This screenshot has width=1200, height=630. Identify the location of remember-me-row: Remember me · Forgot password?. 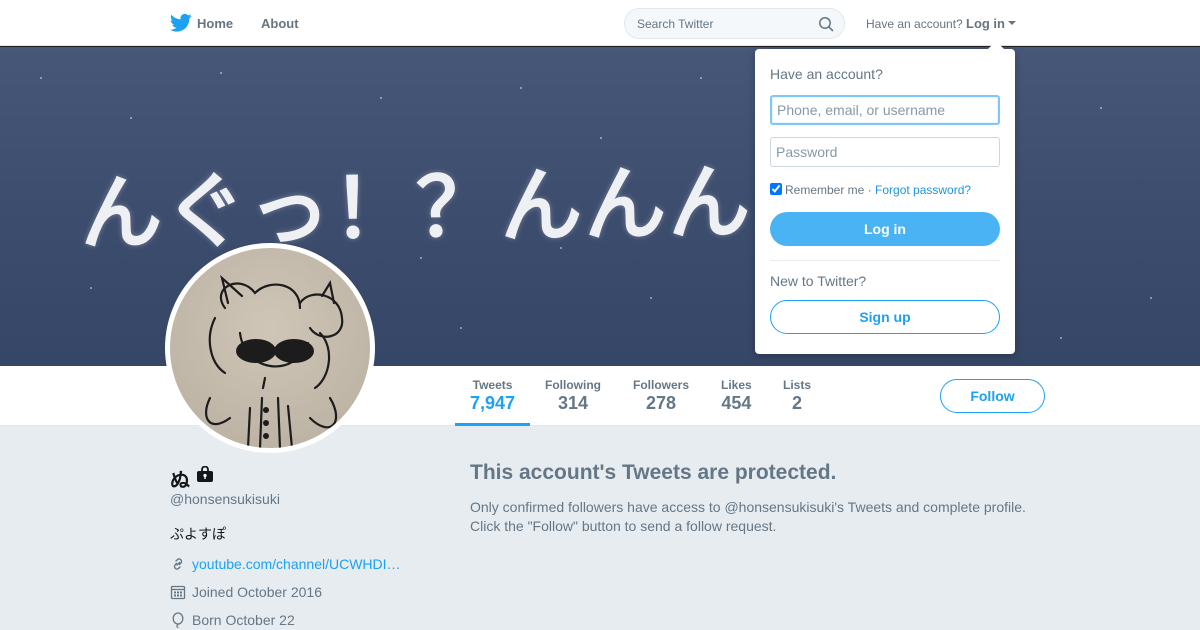
(870, 190).